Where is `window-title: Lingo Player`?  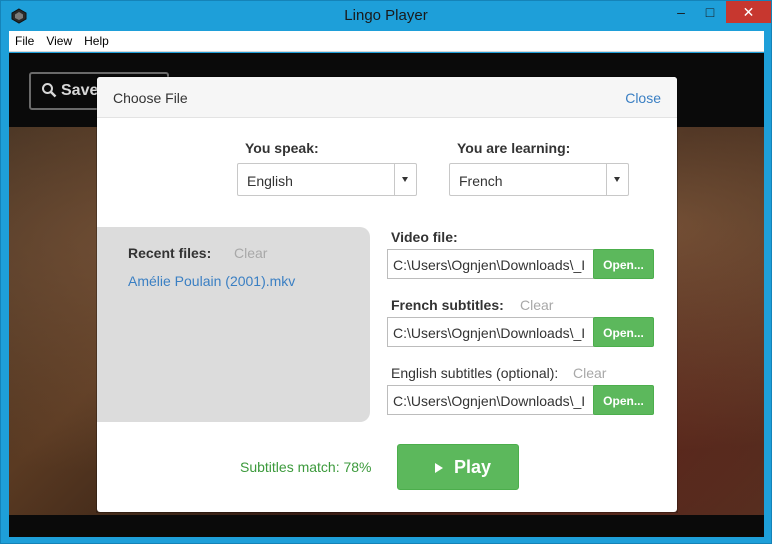
window-title: Lingo Player is located at coordinates (386, 15).